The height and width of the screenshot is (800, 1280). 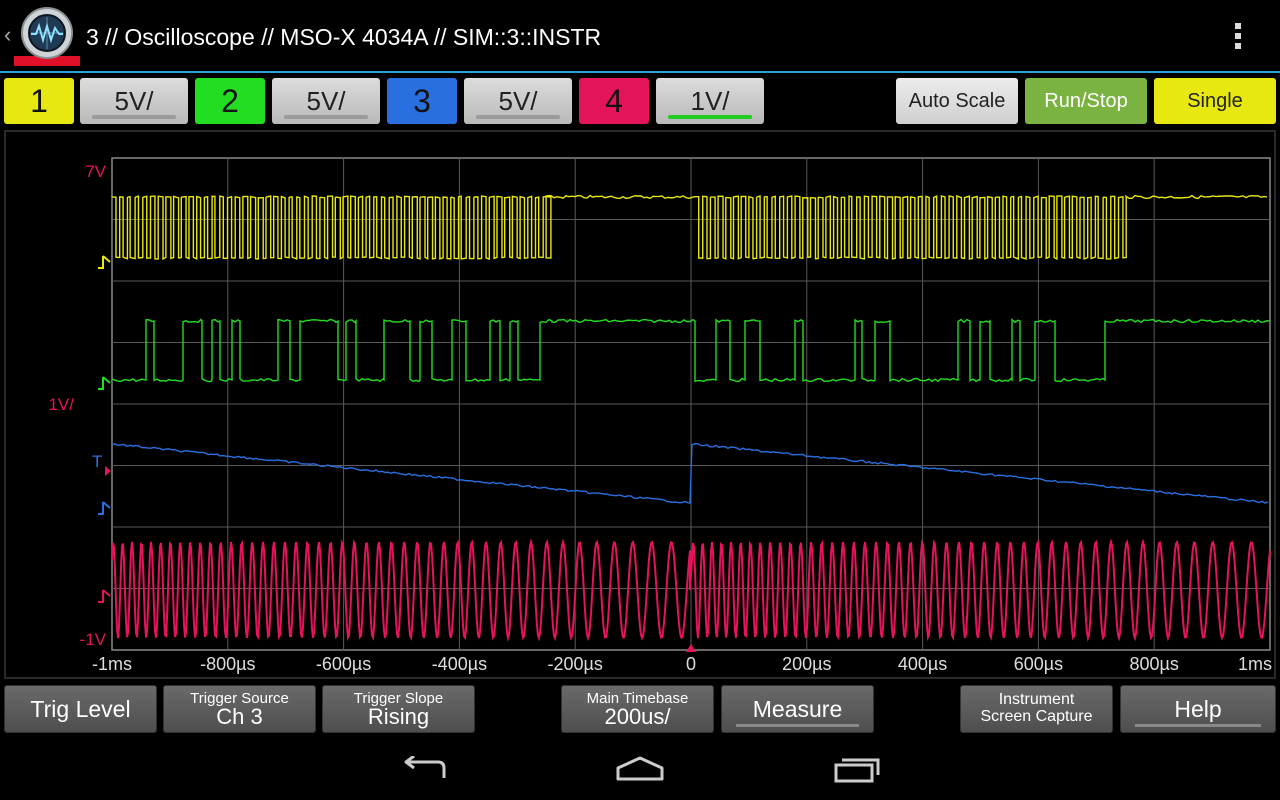 What do you see at coordinates (239, 716) in the screenshot?
I see `trigger-source-value: Ch 3` at bounding box center [239, 716].